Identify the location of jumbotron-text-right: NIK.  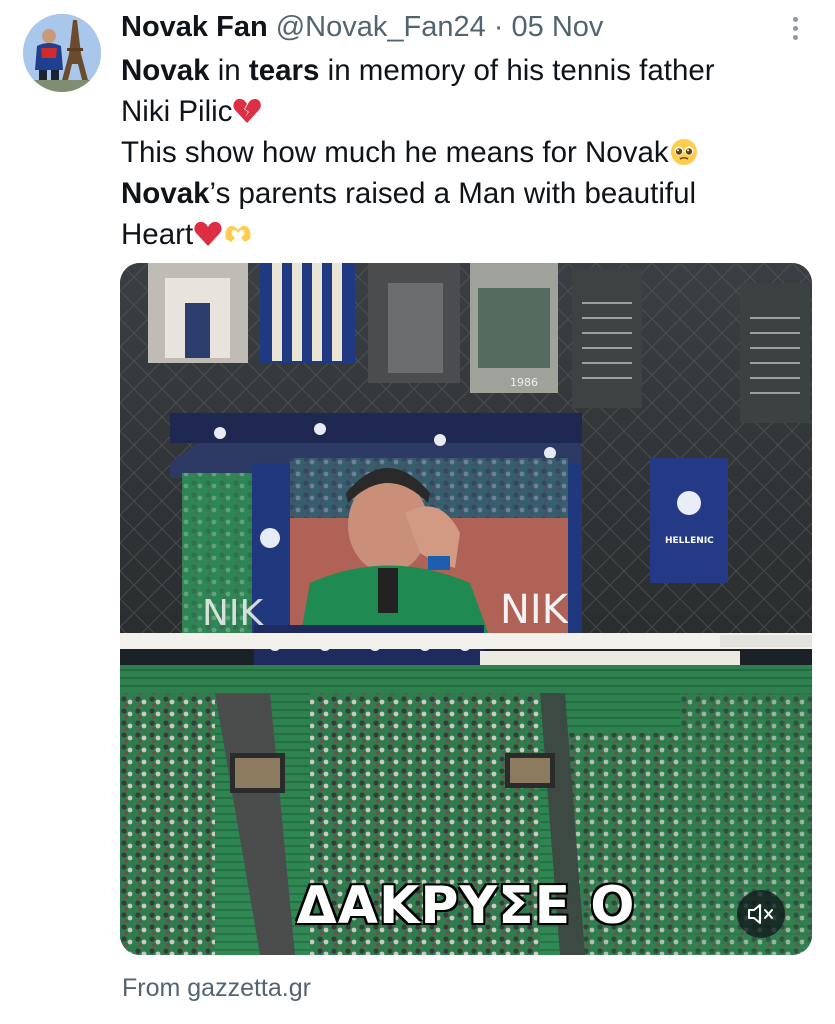
(535, 610).